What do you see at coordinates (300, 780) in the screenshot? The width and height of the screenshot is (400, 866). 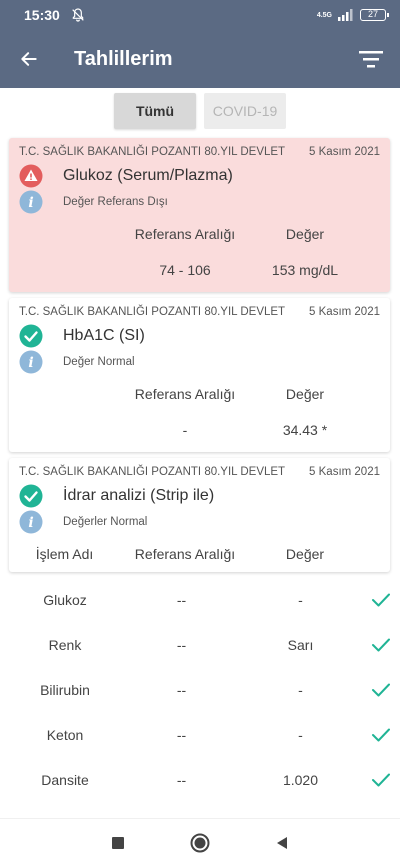 I see `row-value: 1.020` at bounding box center [300, 780].